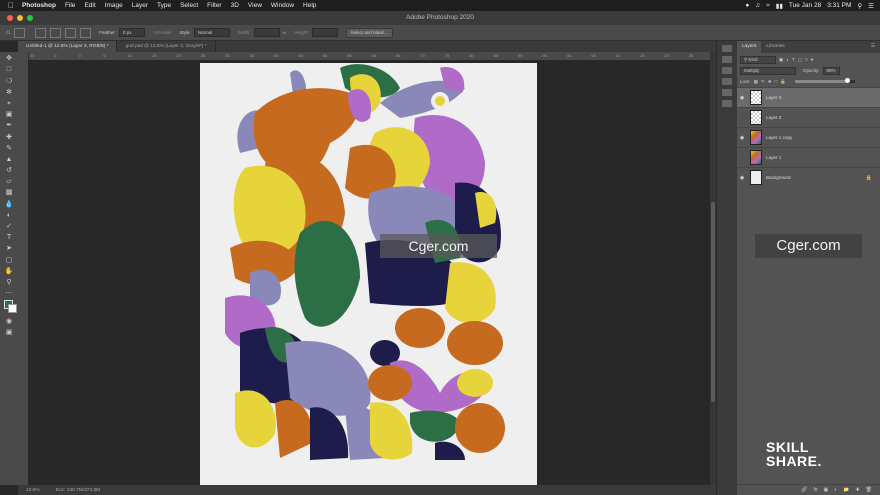 This screenshot has width=880, height=495. What do you see at coordinates (56, 32) in the screenshot?
I see `add-selection-icon` at bounding box center [56, 32].